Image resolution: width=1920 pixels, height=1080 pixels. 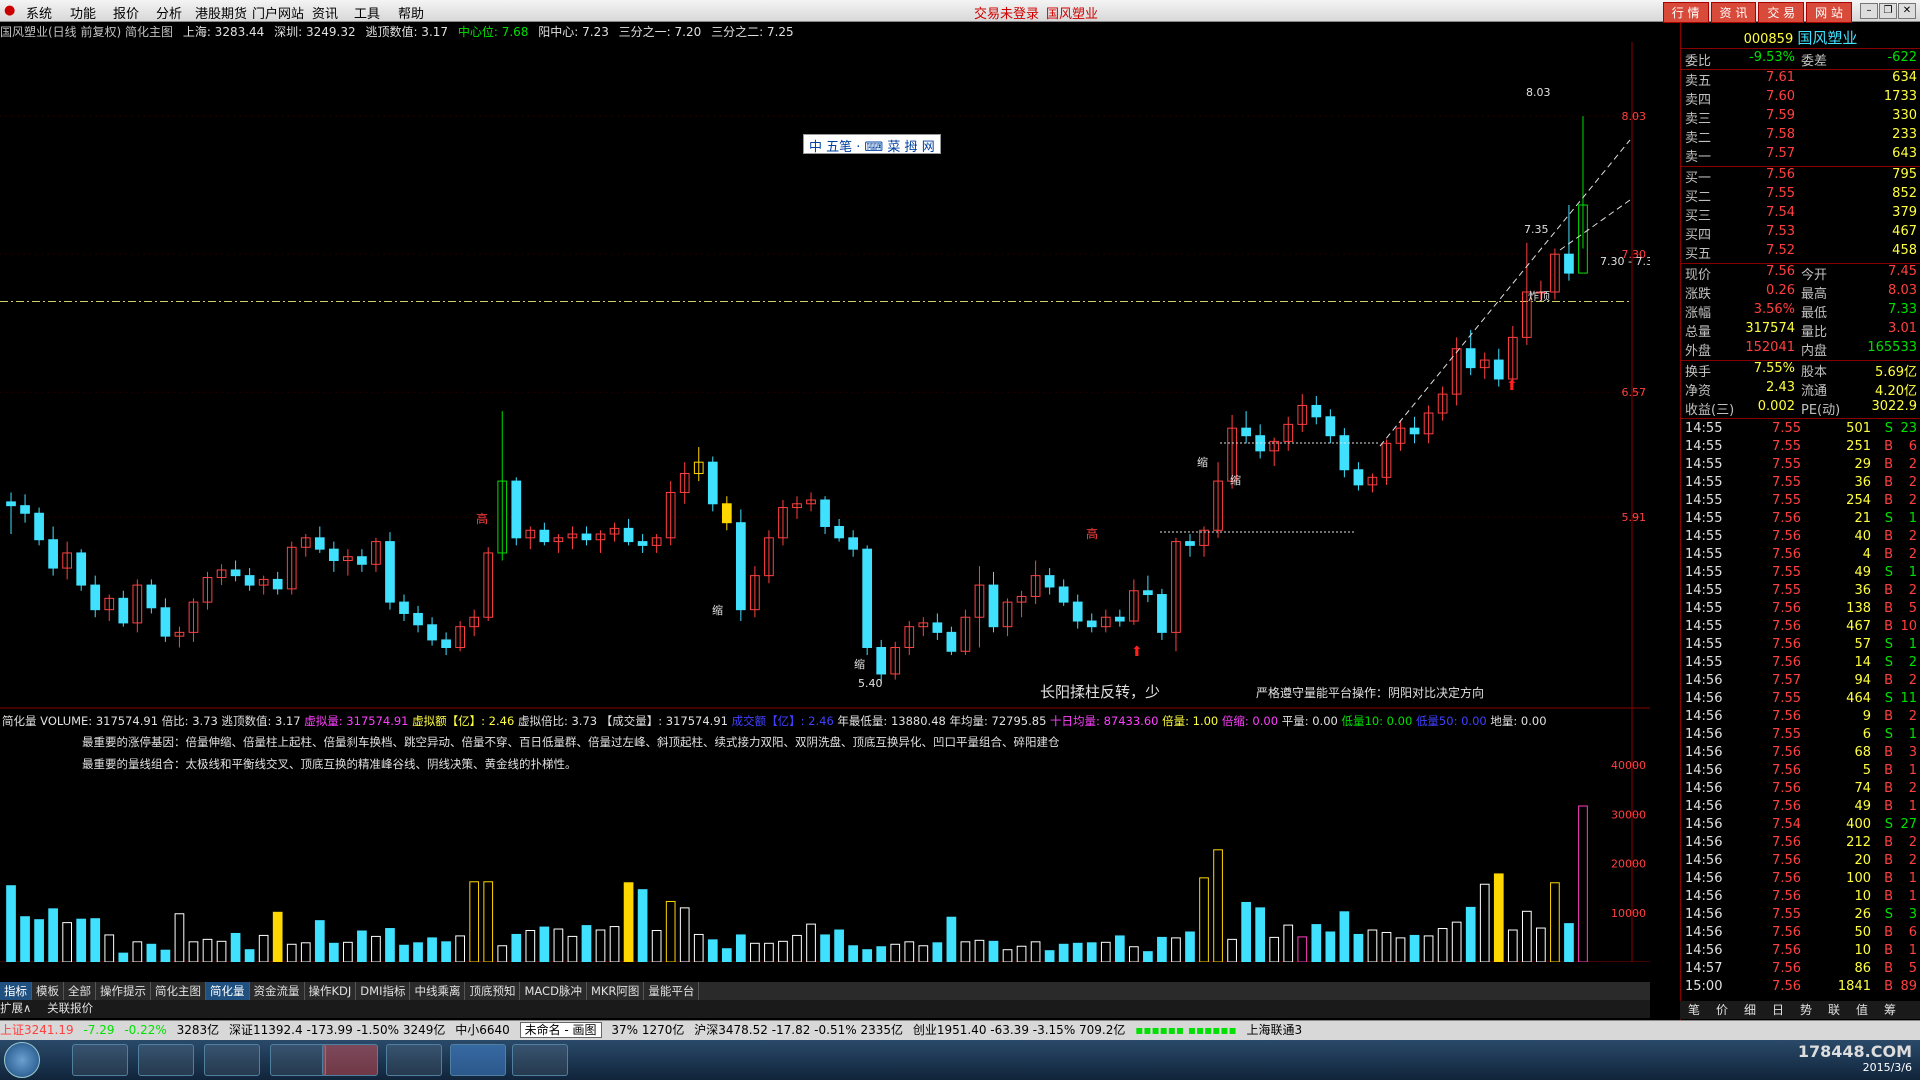 What do you see at coordinates (1800, 484) in the screenshot?
I see `tick-row: 14:55 7.55 36 B 2` at bounding box center [1800, 484].